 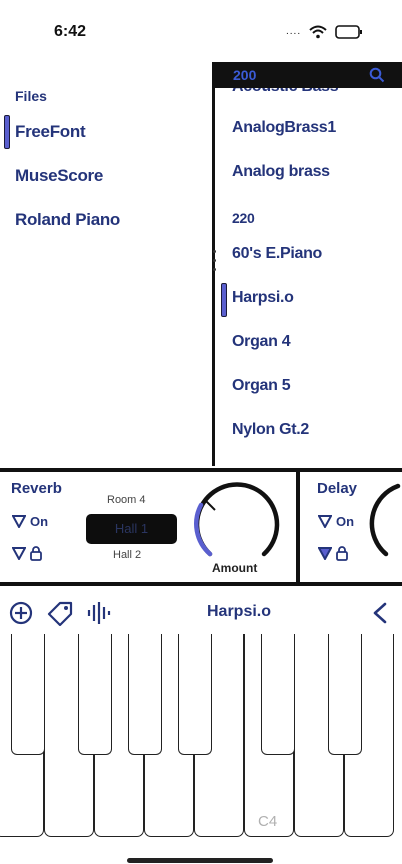 What do you see at coordinates (243, 218) in the screenshot?
I see `preset-bank-header: 220` at bounding box center [243, 218].